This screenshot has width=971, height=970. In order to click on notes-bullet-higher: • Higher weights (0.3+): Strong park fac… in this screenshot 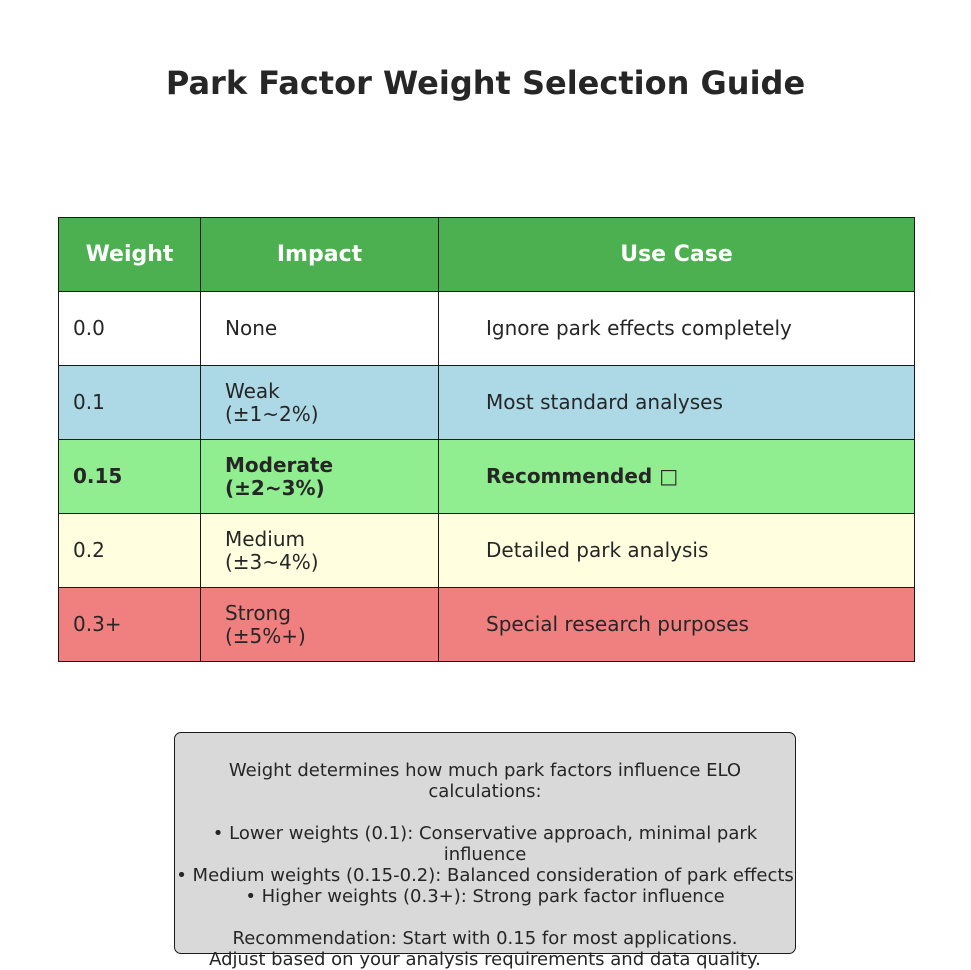, I will do `click(485, 896)`.